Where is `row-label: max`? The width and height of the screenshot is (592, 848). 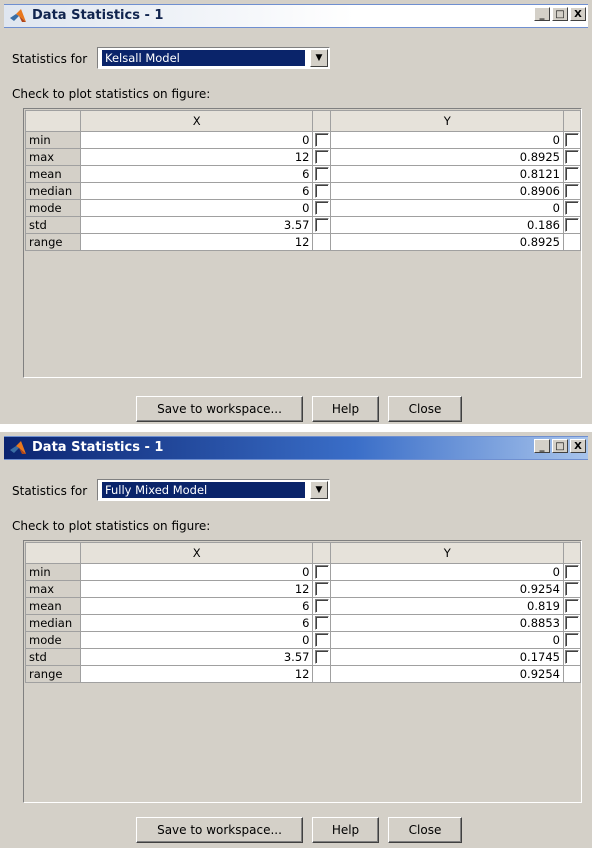 row-label: max is located at coordinates (53, 157).